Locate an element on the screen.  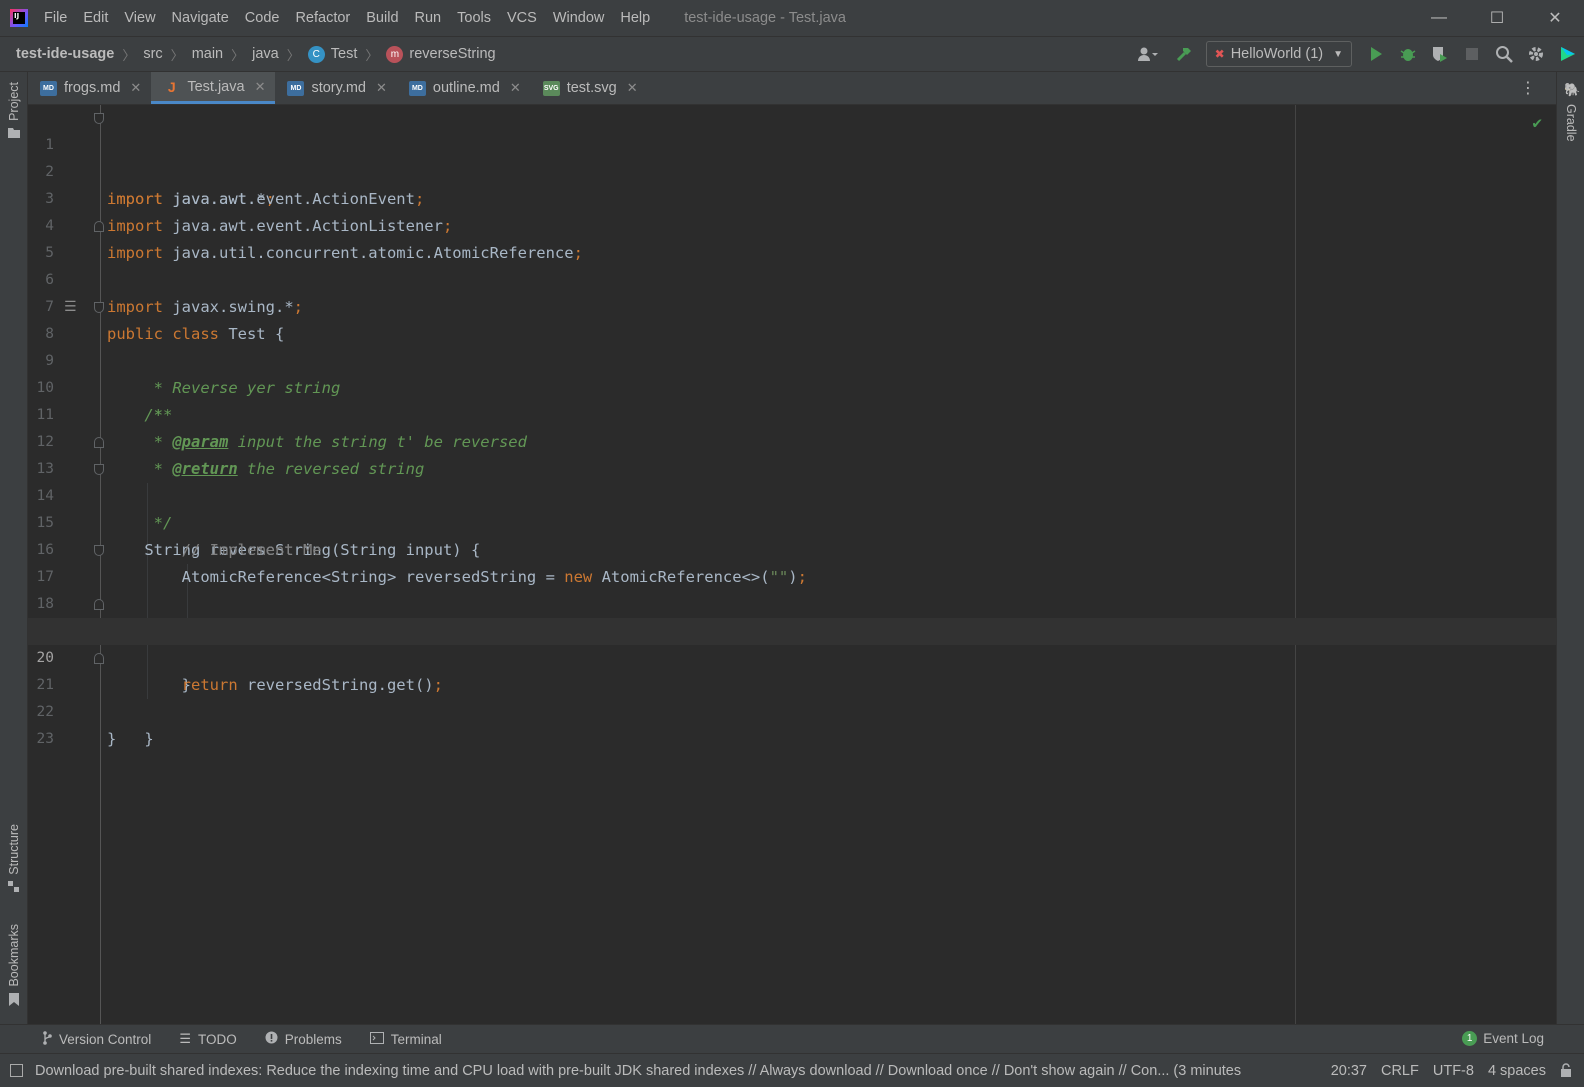
more-vertical-icon: ⋮ is located at coordinates (1528, 88).